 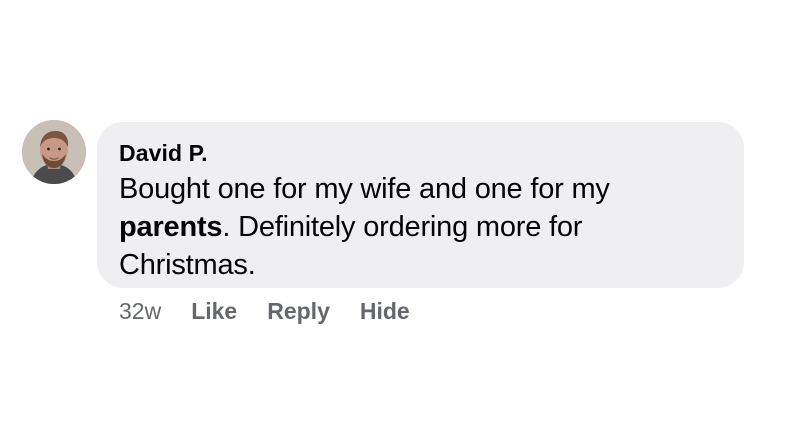 What do you see at coordinates (298, 311) in the screenshot?
I see `reply-button: Reply` at bounding box center [298, 311].